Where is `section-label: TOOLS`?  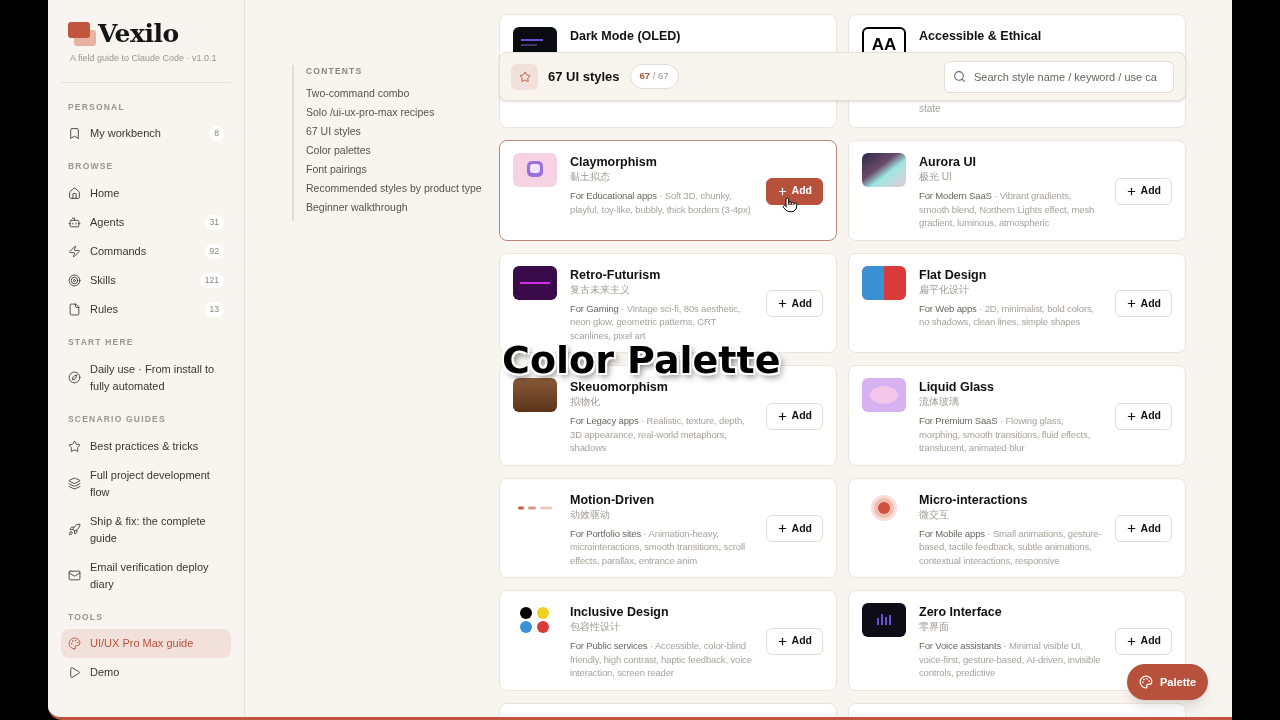 section-label: TOOLS is located at coordinates (86, 617).